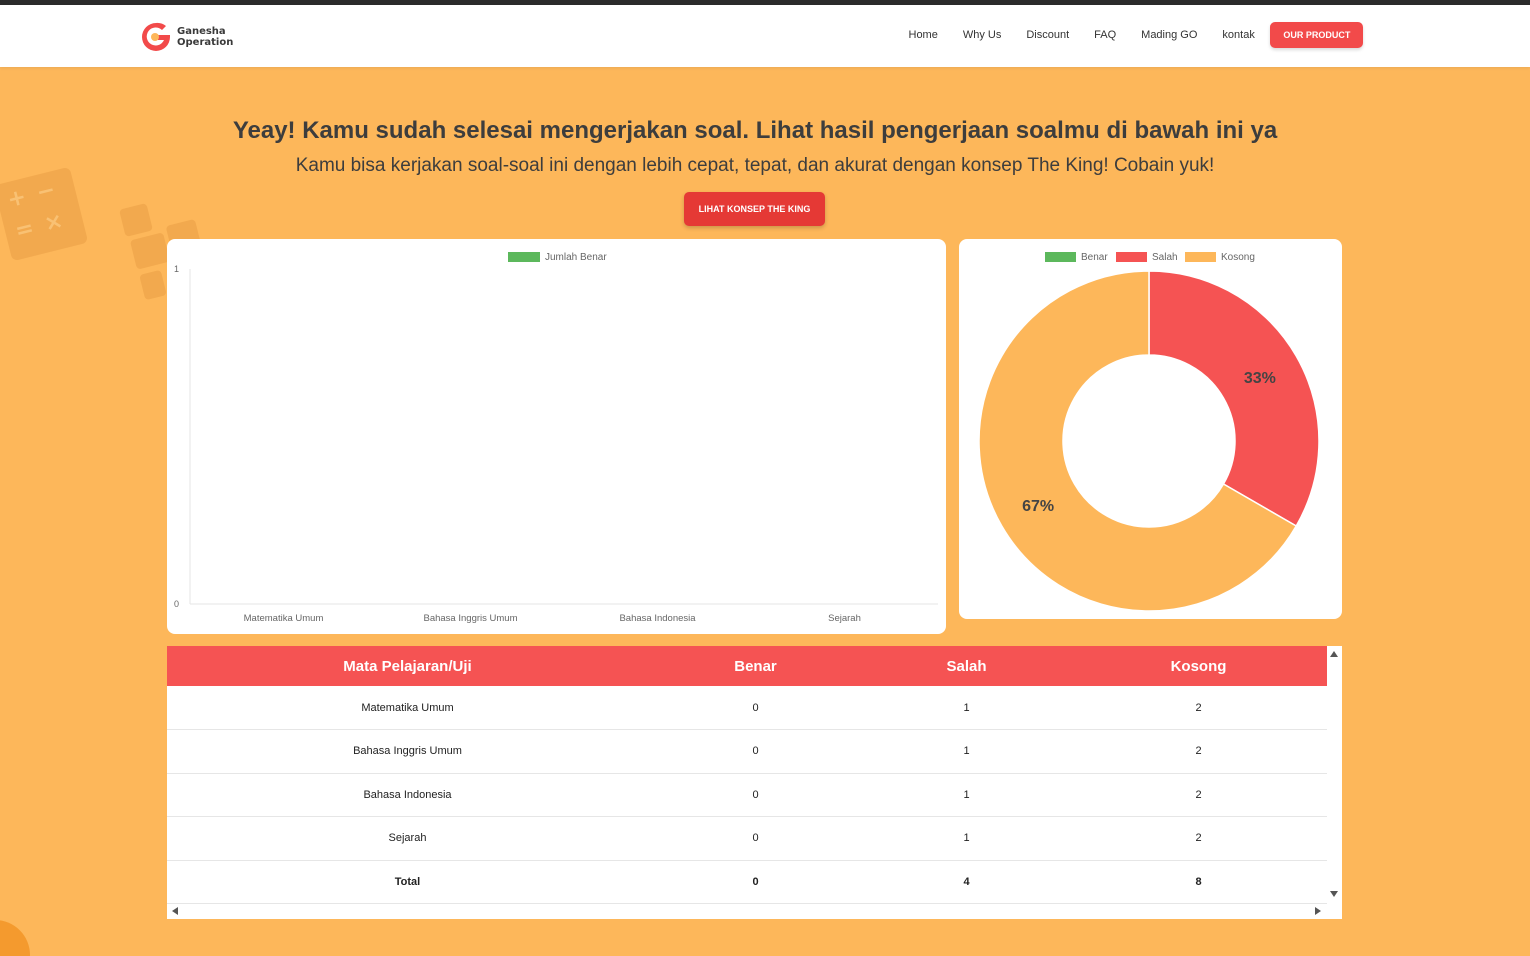 Image resolution: width=1530 pixels, height=956 pixels. I want to click on cell-total-benar: 0, so click(755, 882).